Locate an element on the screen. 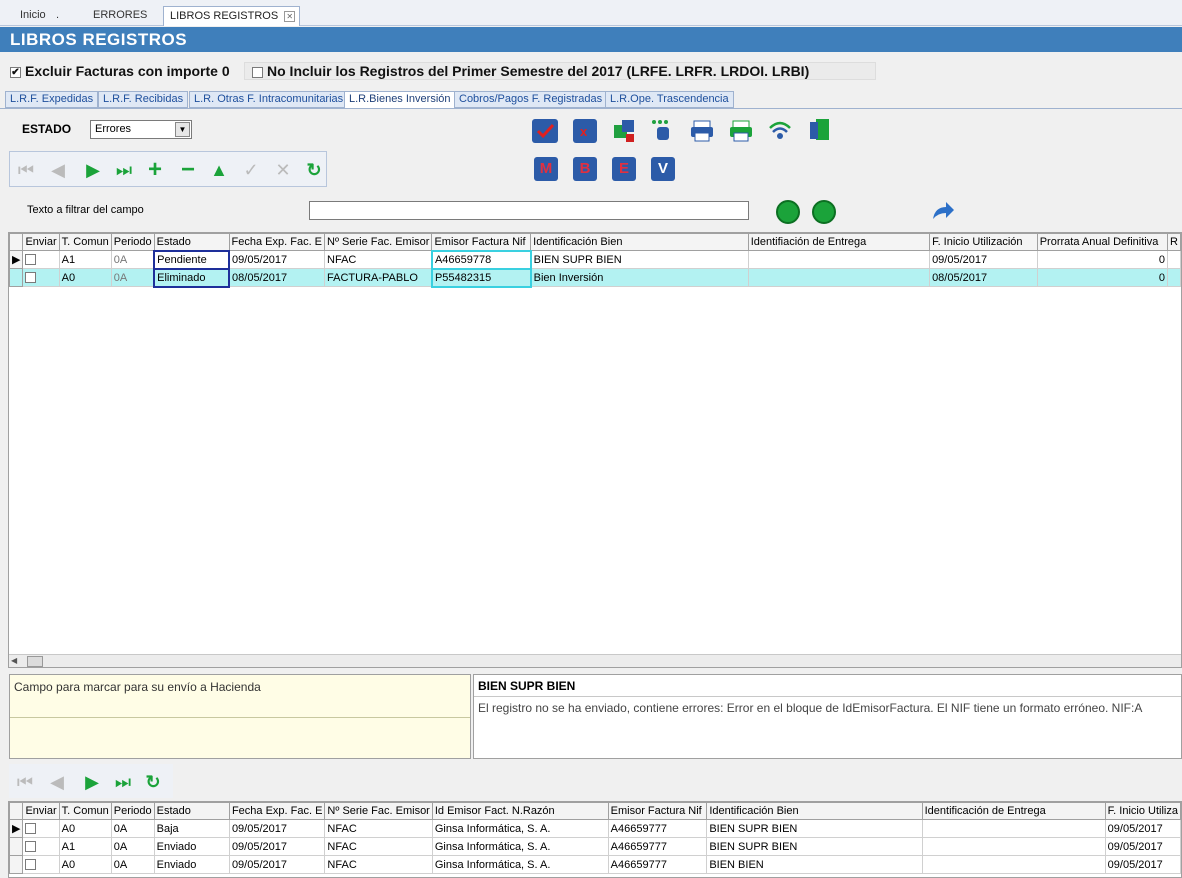 Image resolution: width=1182 pixels, height=878 pixels. col-serie: Nº Serie Fac. Emisor is located at coordinates (378, 811).